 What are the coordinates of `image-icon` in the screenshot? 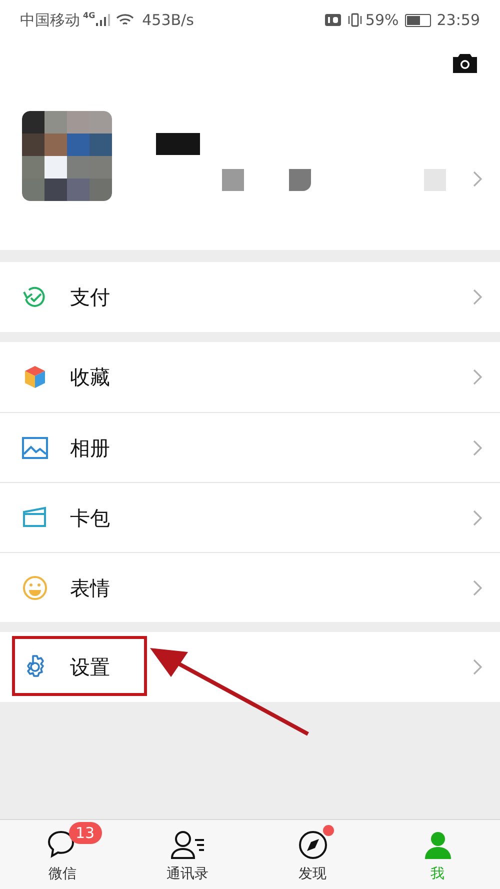 It's located at (35, 448).